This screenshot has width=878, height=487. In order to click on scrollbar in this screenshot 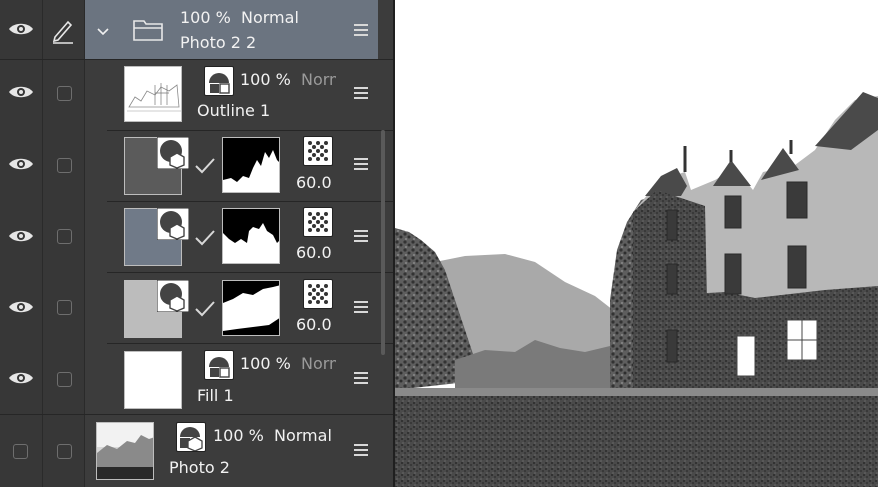, I will do `click(383, 242)`.